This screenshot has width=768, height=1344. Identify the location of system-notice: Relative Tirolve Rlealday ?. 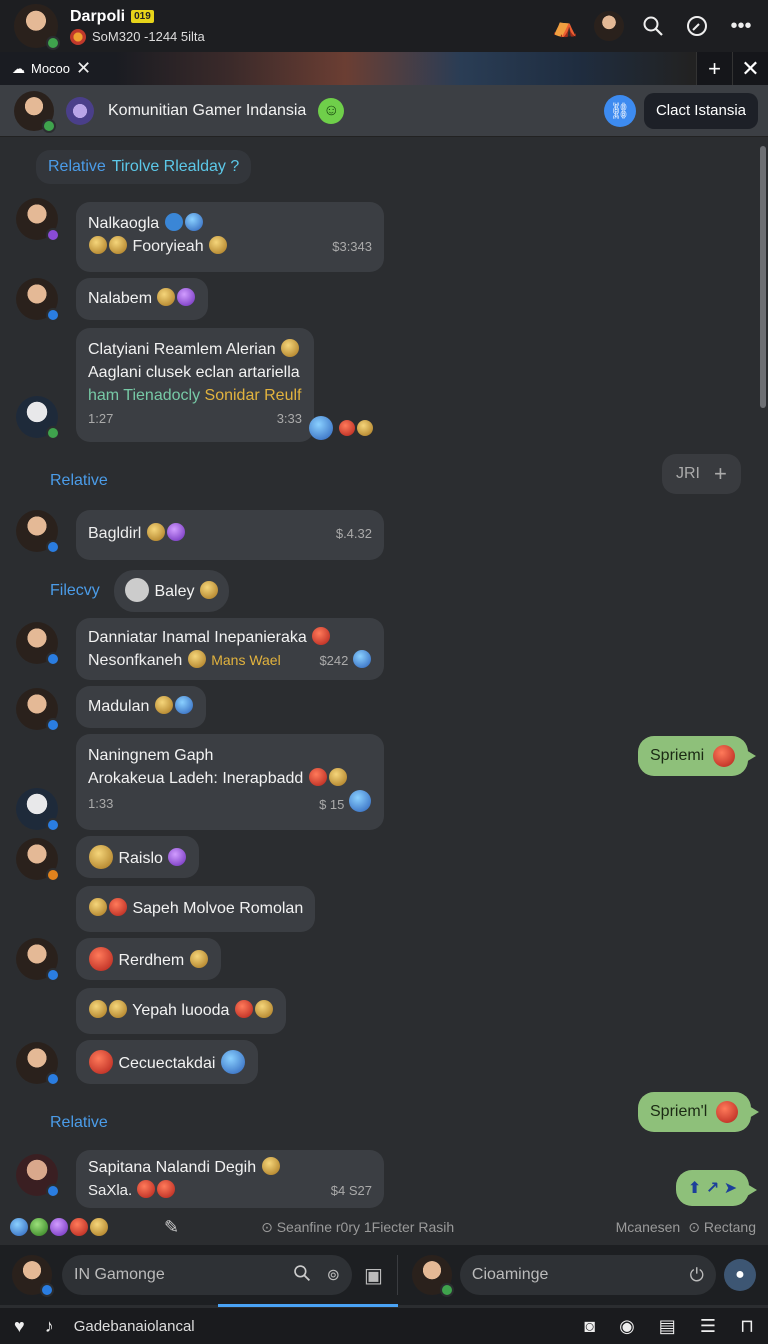
(144, 167).